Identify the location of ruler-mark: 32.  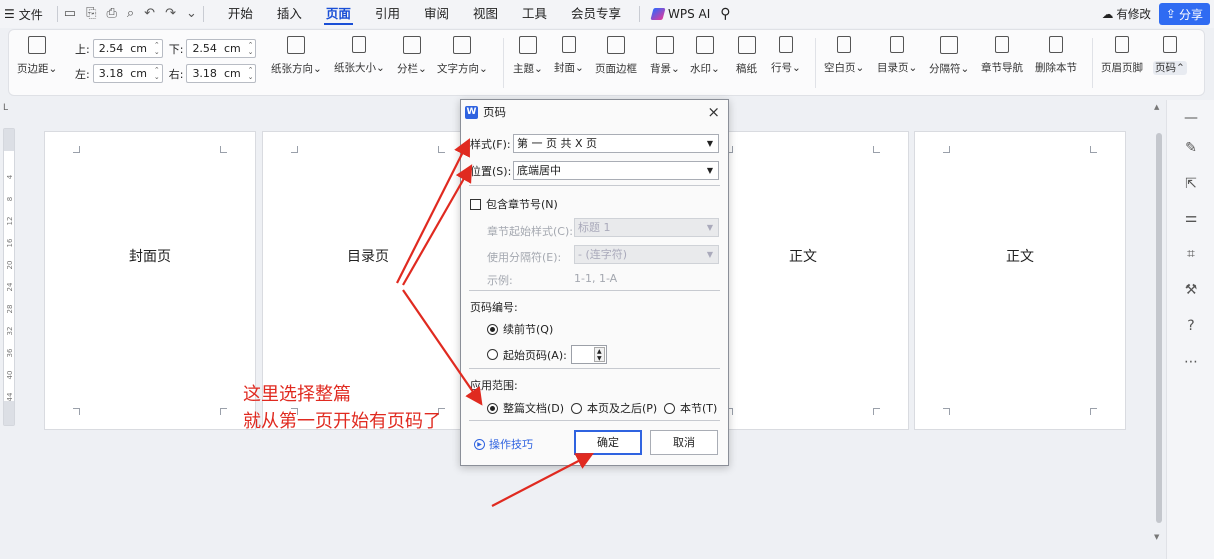
(10, 331).